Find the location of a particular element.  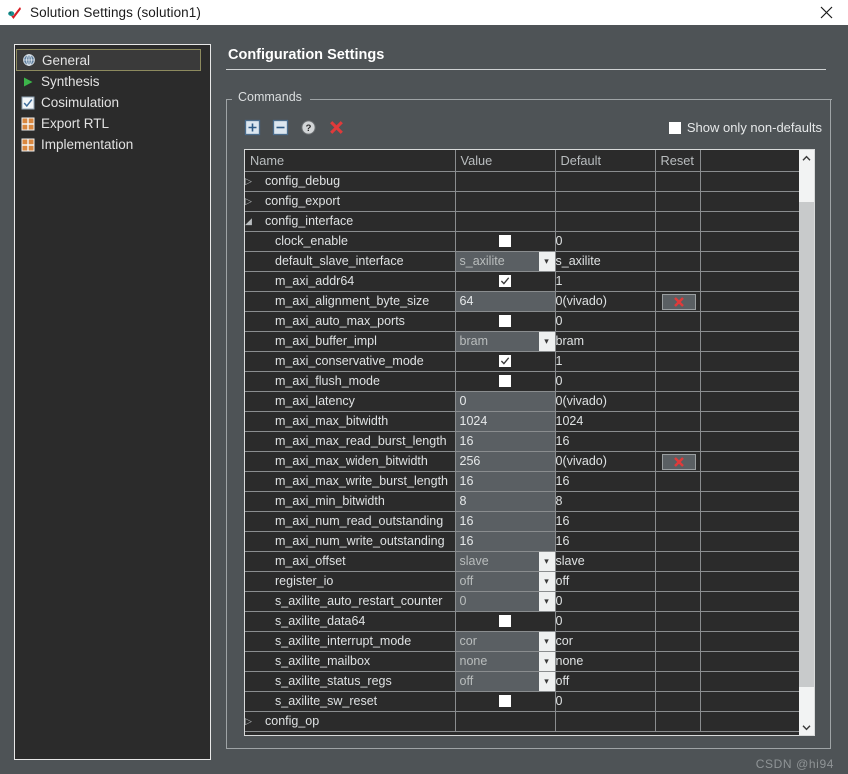

cell-name: ▷ config_op is located at coordinates (350, 721).